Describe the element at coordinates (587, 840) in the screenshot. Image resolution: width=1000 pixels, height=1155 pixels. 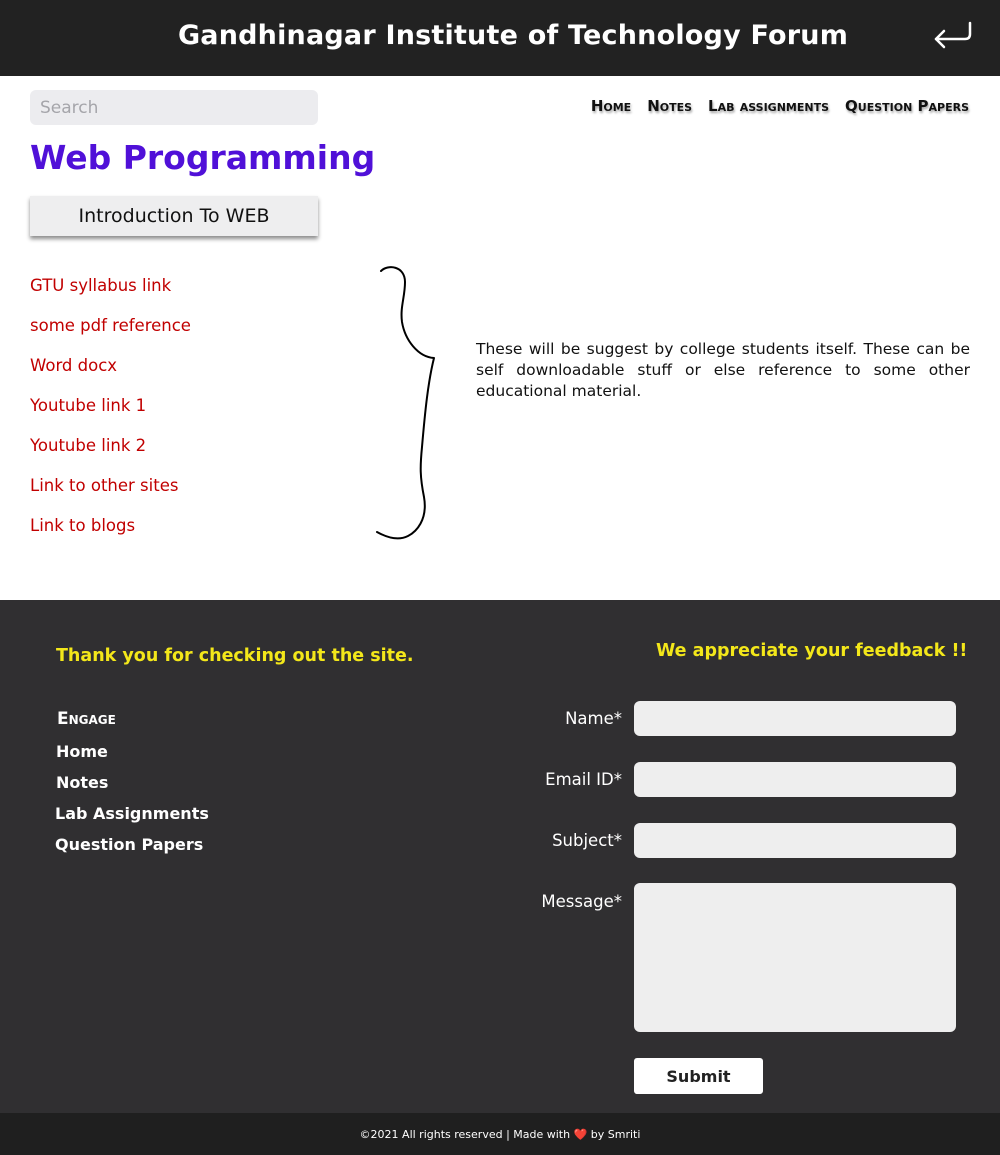
I see `subject-label: Subject*` at that location.